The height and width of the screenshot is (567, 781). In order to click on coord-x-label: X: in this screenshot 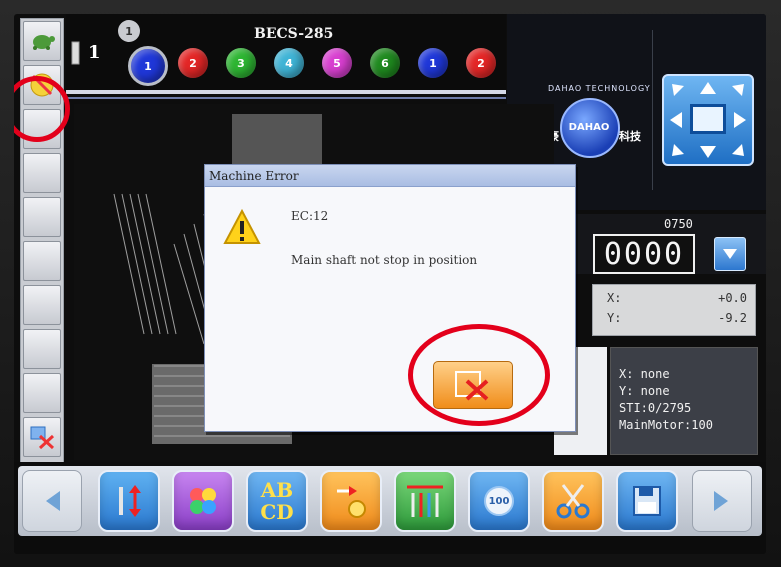, I will do `click(614, 298)`.